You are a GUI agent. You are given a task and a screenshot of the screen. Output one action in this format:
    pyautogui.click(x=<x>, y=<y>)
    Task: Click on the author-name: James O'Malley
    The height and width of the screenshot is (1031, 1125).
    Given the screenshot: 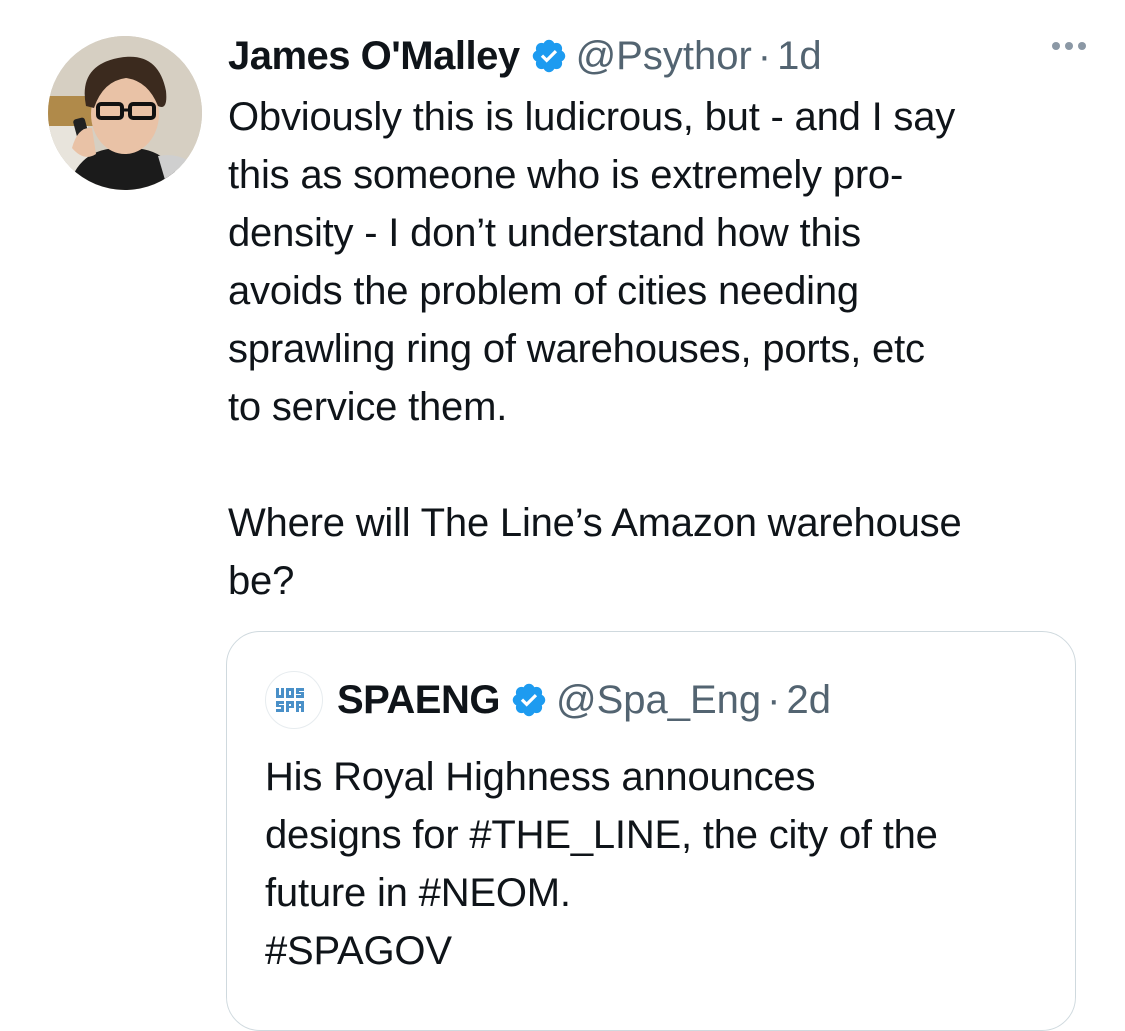 What is the action you would take?
    pyautogui.click(x=374, y=56)
    